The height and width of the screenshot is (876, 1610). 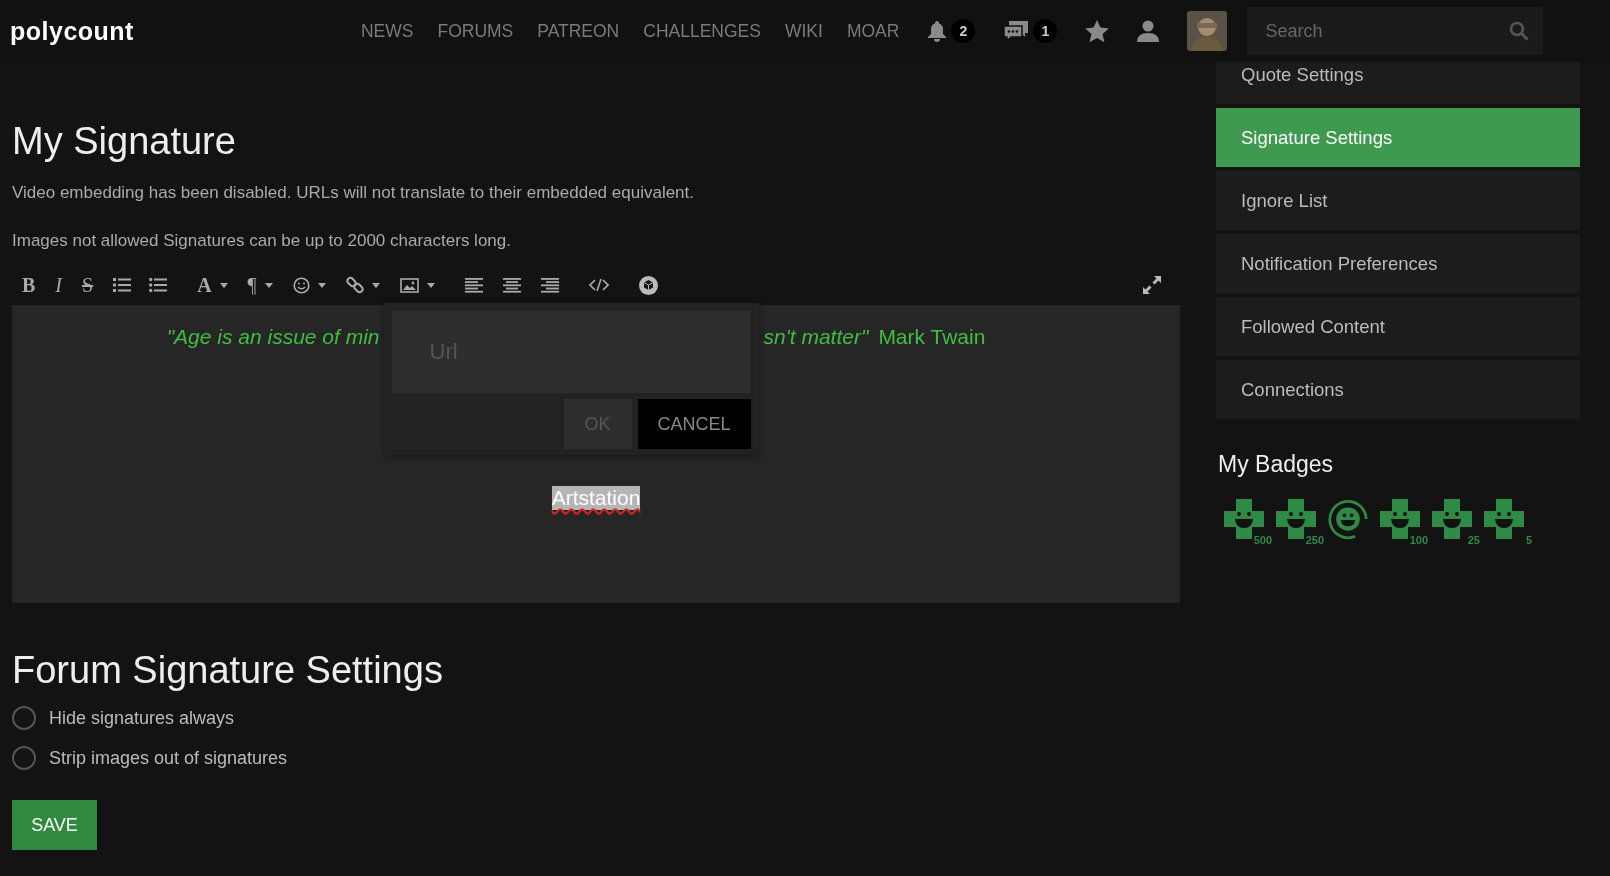 I want to click on align-center-icon, so click(x=511, y=285).